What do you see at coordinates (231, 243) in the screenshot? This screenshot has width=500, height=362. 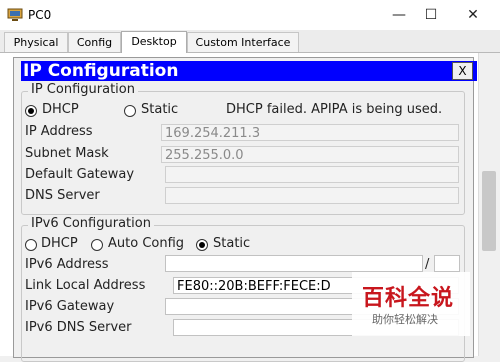 I see `ipv6-static-label: Static` at bounding box center [231, 243].